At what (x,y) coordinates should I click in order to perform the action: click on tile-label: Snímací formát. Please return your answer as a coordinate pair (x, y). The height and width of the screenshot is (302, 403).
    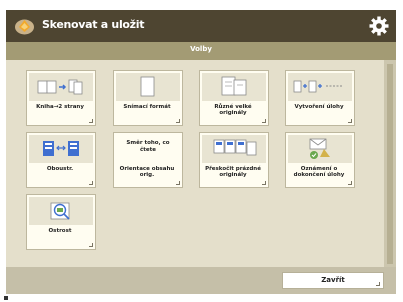
    Looking at the image, I should click on (147, 107).